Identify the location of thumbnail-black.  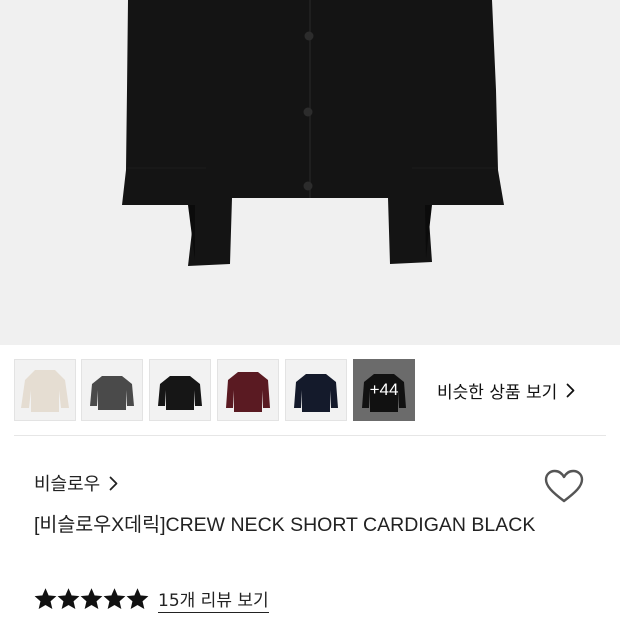
(180, 390).